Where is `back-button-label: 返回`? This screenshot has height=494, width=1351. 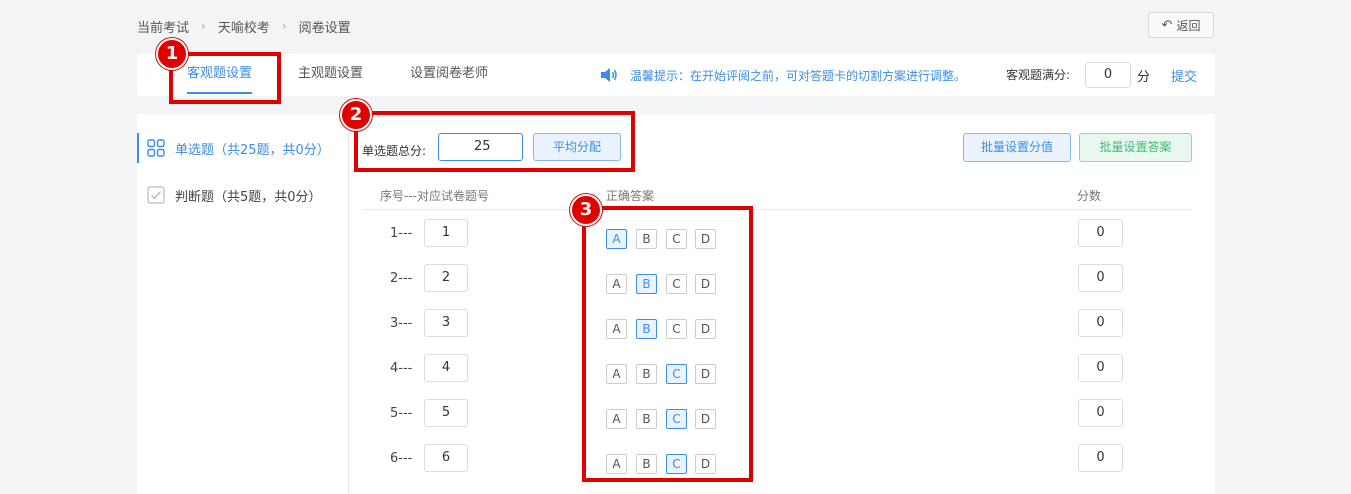
back-button-label: 返回 is located at coordinates (1188, 25).